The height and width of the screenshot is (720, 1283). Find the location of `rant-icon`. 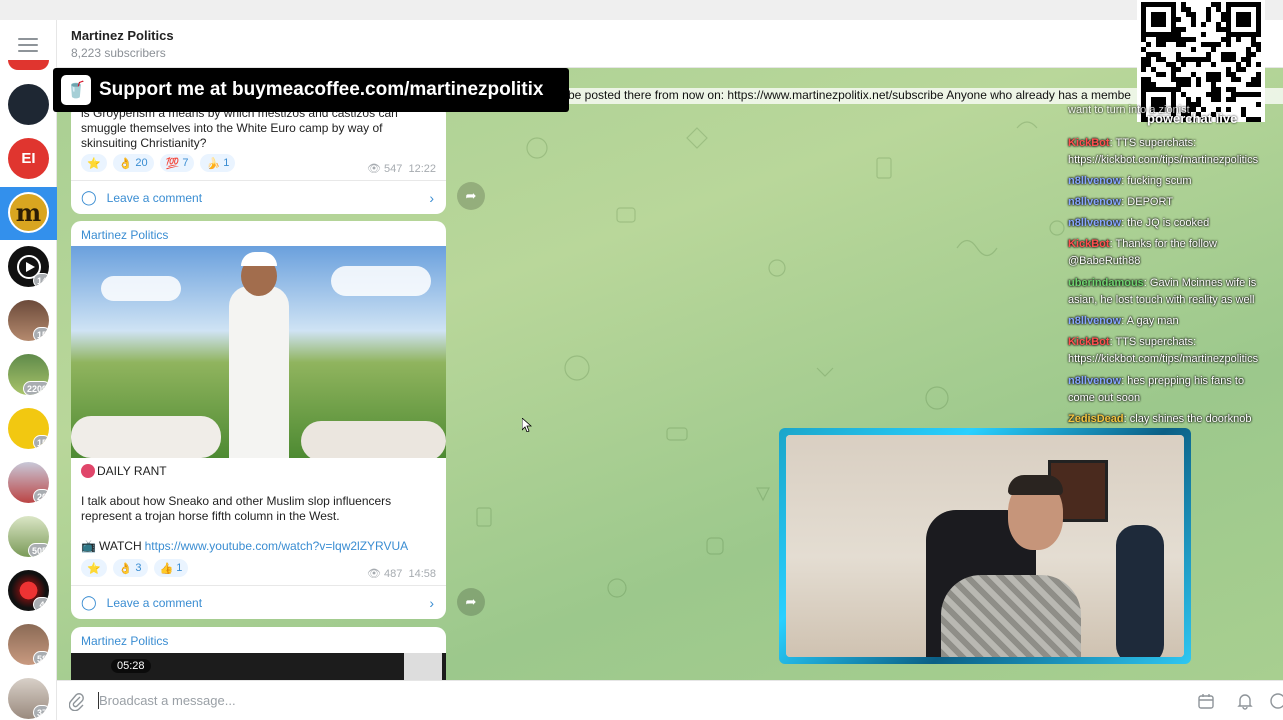

rant-icon is located at coordinates (88, 471).